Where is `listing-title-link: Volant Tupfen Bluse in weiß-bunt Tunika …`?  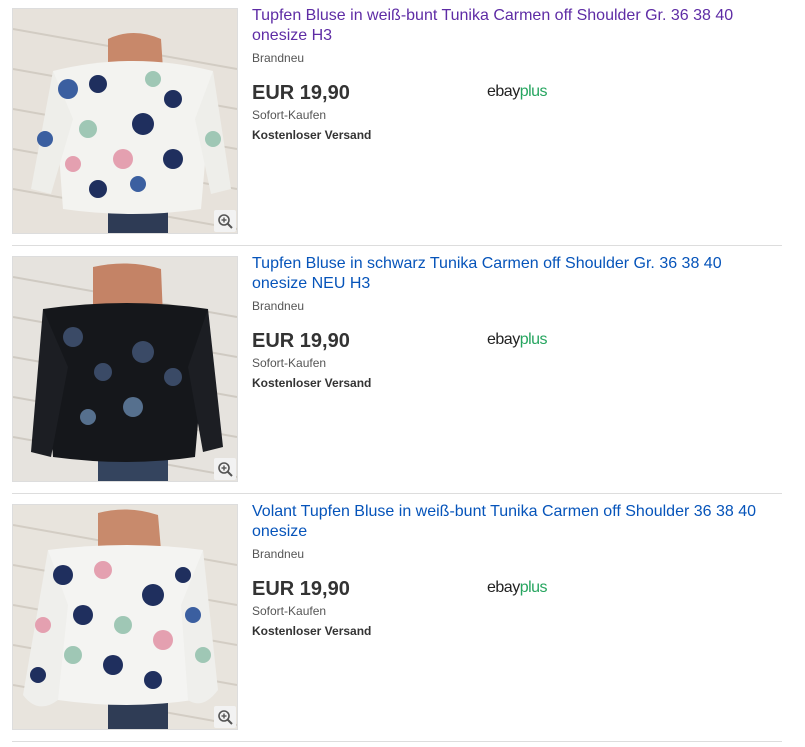 listing-title-link: Volant Tupfen Bluse in weiß-bunt Tunika … is located at coordinates (512, 522).